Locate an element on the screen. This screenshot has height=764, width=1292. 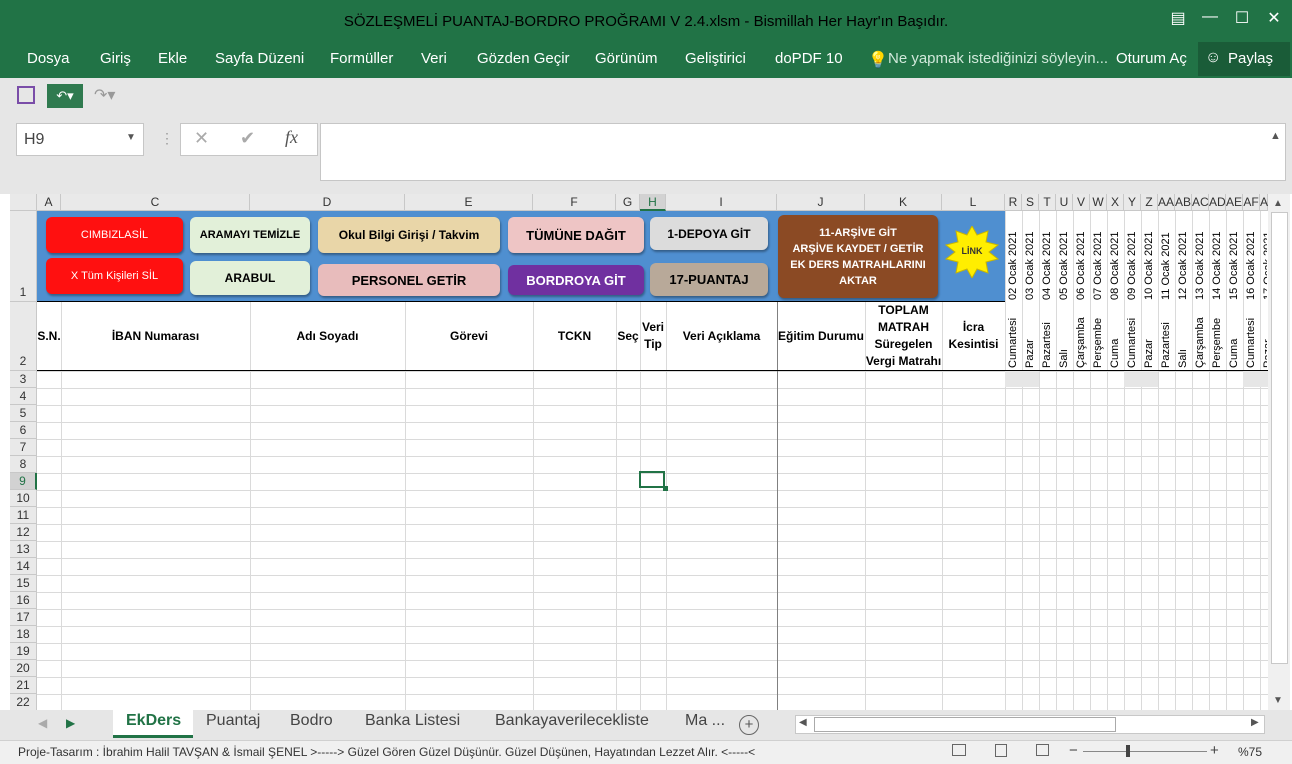
row-header-9: 9 is located at coordinates (23, 481).